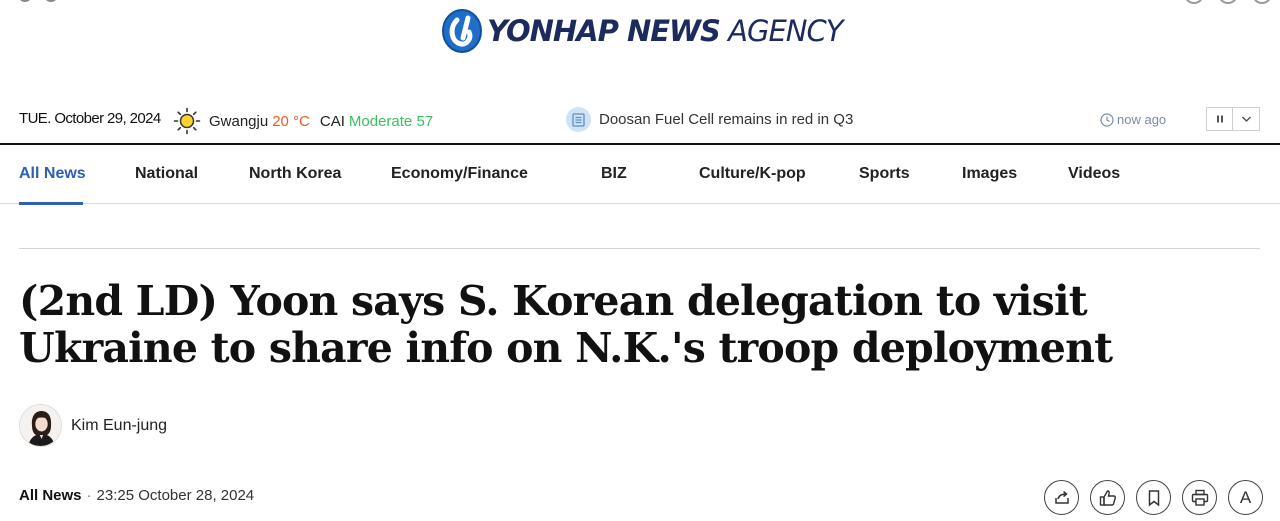  Describe the element at coordinates (884, 174) in the screenshot. I see `nav-item-sports: Sports` at that location.